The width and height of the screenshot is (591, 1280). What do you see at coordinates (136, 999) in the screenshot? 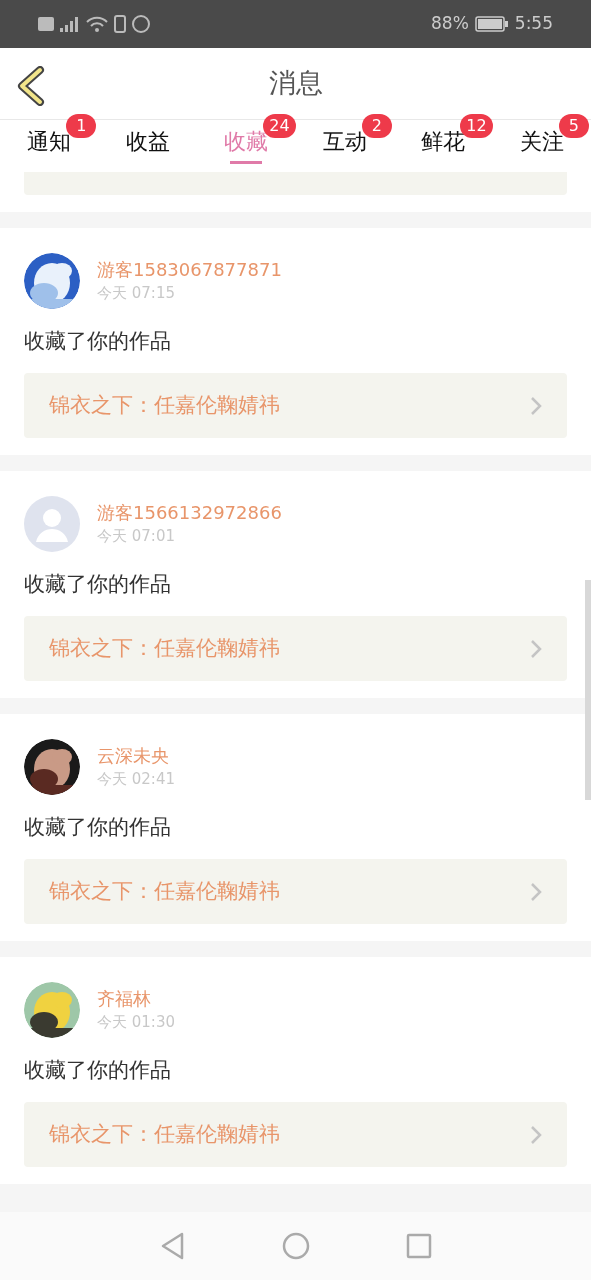
I see `user-name: 齐福林` at bounding box center [136, 999].